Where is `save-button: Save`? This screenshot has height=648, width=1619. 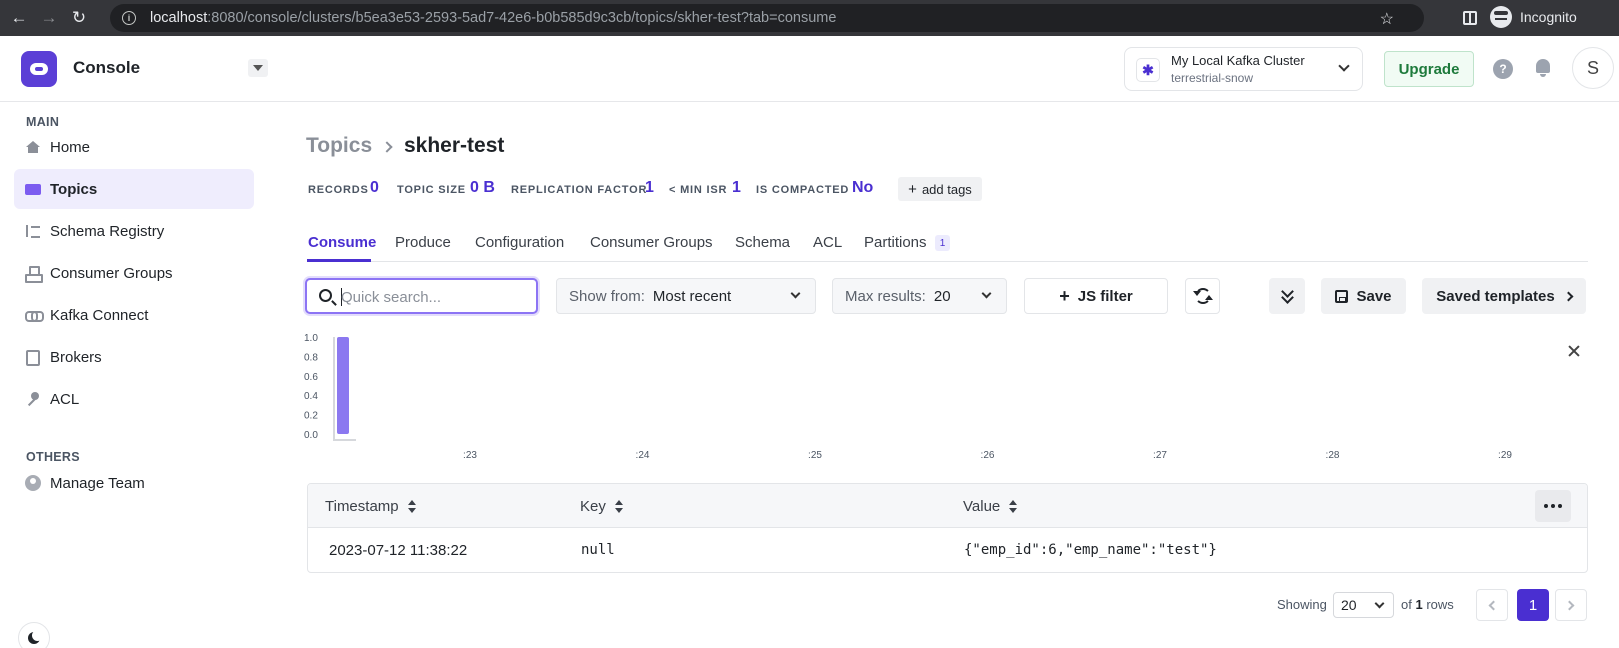 save-button: Save is located at coordinates (1363, 296).